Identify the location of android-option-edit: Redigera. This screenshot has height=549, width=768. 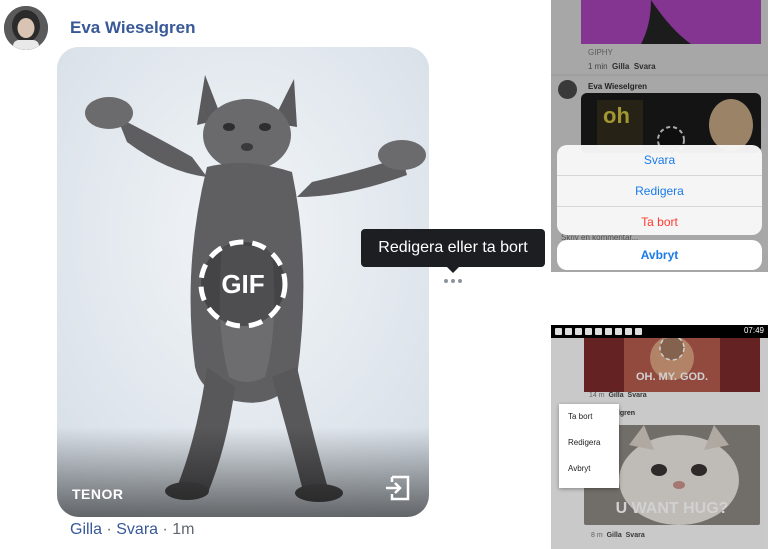
(589, 443).